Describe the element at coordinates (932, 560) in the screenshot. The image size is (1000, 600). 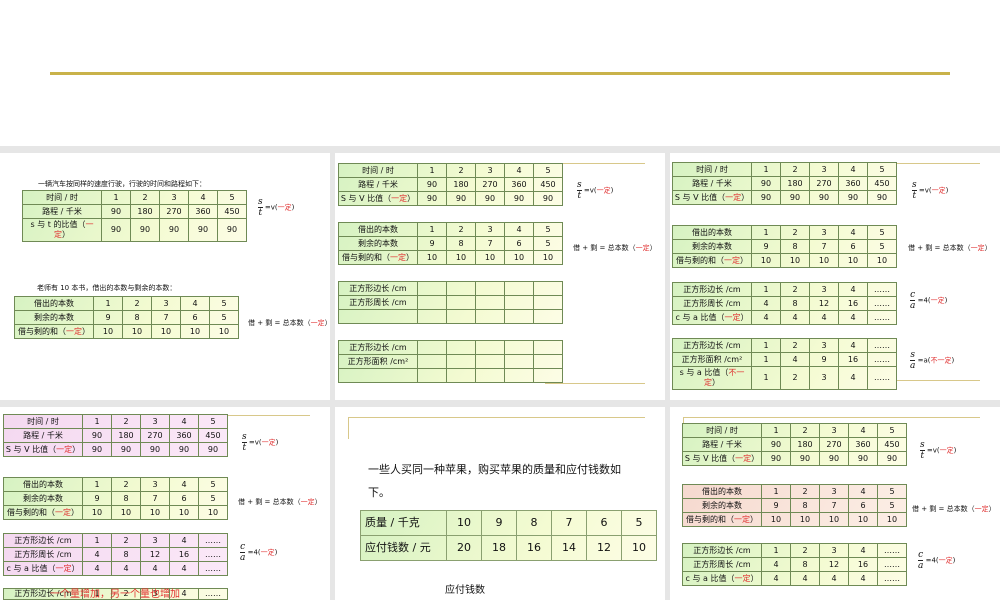
I see `formula-rhs: =4(` at that location.